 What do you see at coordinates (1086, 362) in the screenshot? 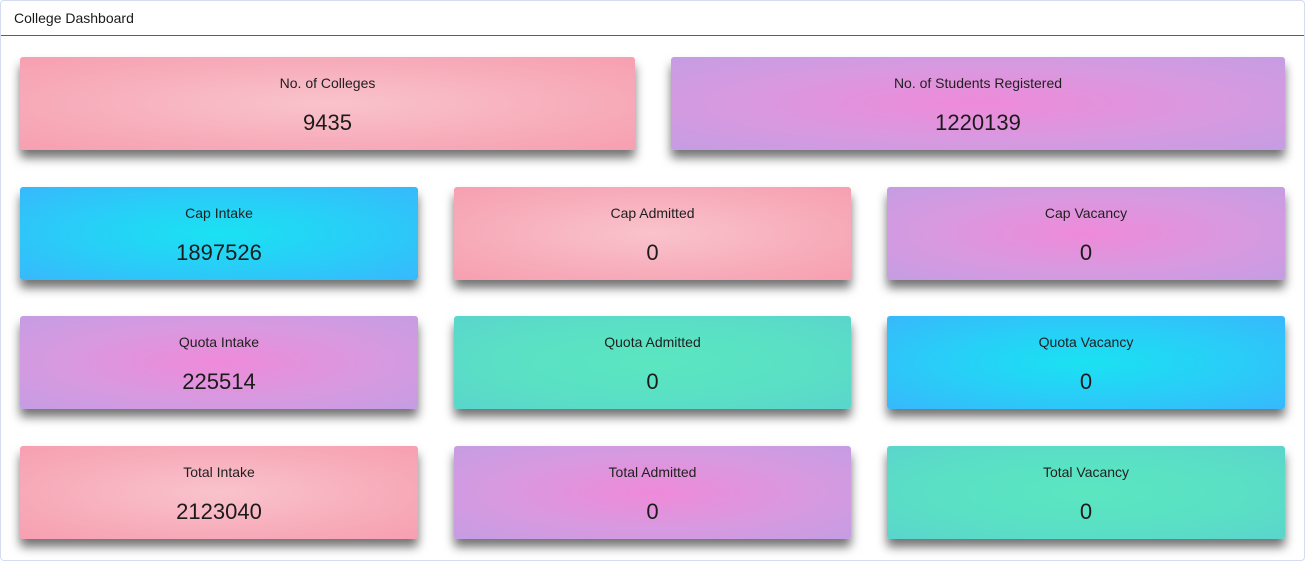
I see `card-quota-vacancy: Quota Vacancy 0` at bounding box center [1086, 362].